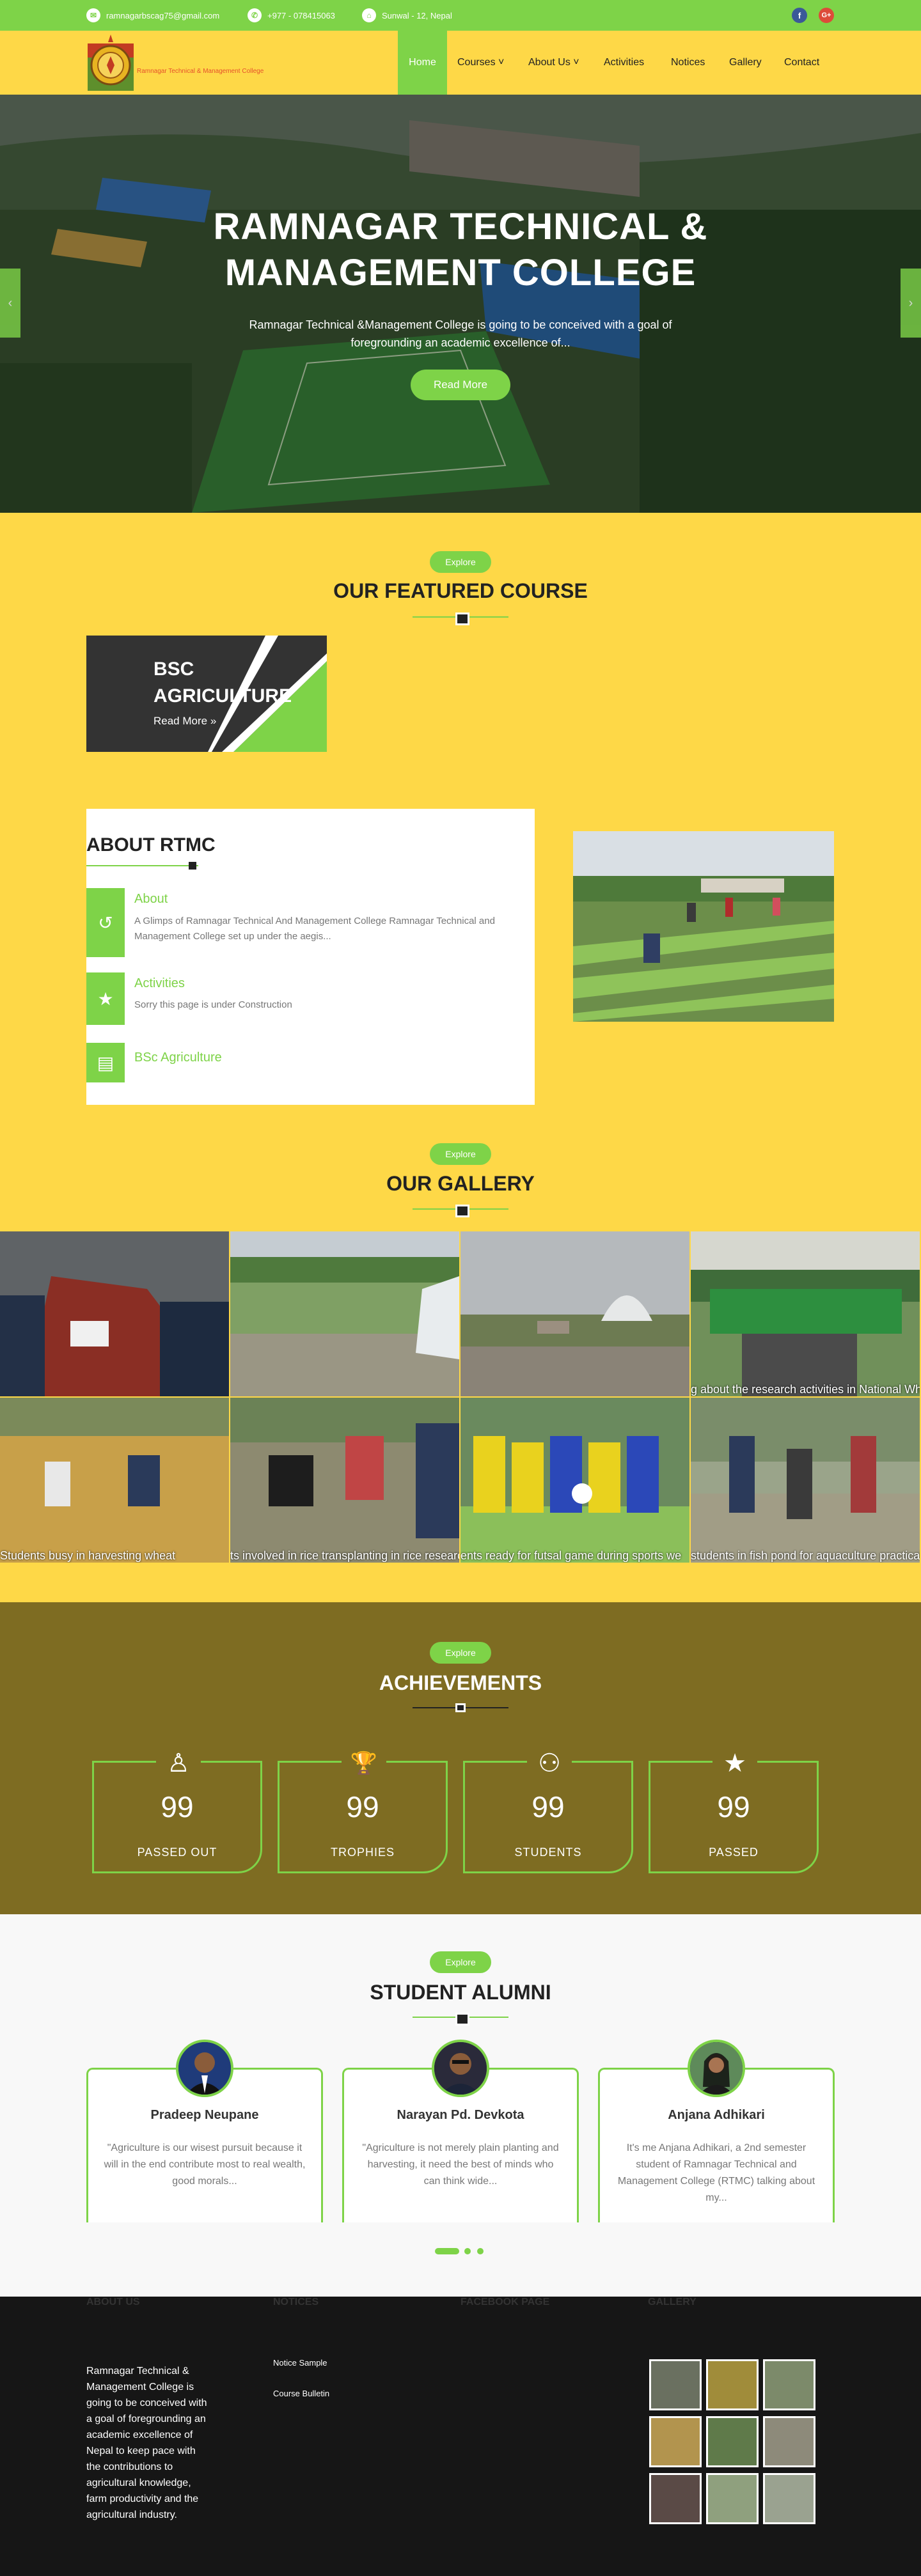  What do you see at coordinates (344, 1313) in the screenshot?
I see `gallery-image-field` at bounding box center [344, 1313].